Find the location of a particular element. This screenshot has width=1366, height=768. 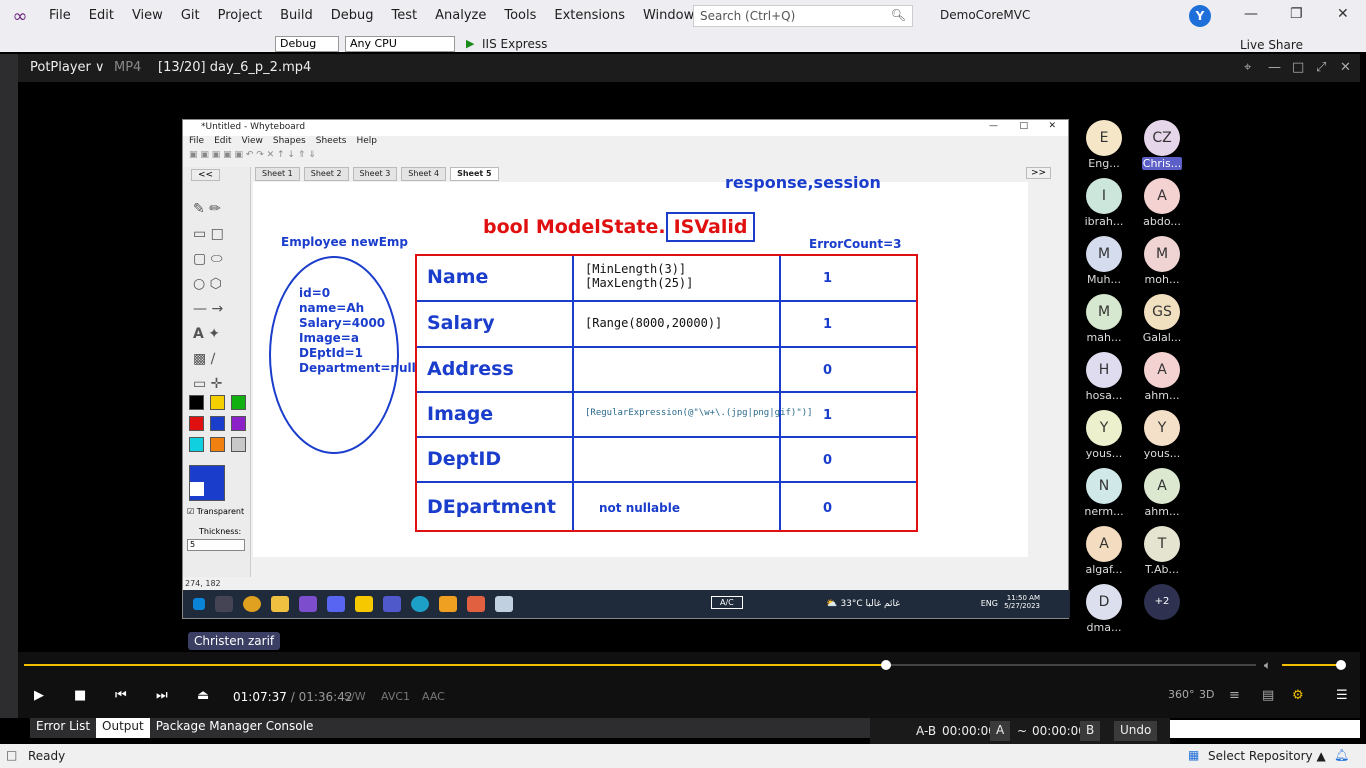

wb-menu-help: Help is located at coordinates (366, 143).